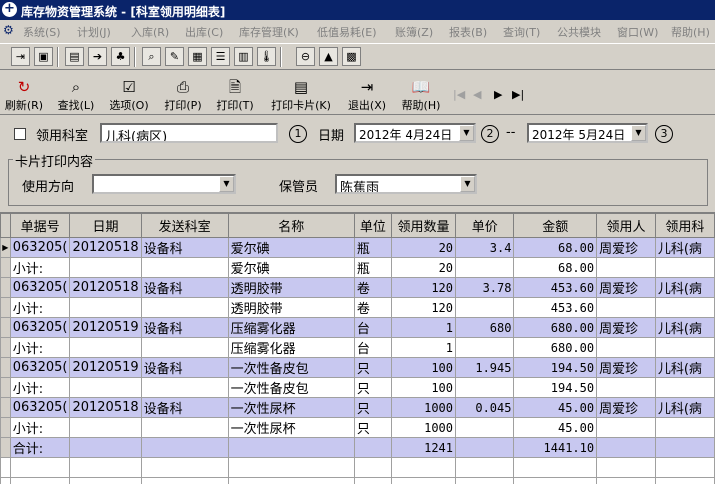  What do you see at coordinates (406, 184) in the screenshot?
I see `keeper-select: 陈蕉雨 ▼` at bounding box center [406, 184].